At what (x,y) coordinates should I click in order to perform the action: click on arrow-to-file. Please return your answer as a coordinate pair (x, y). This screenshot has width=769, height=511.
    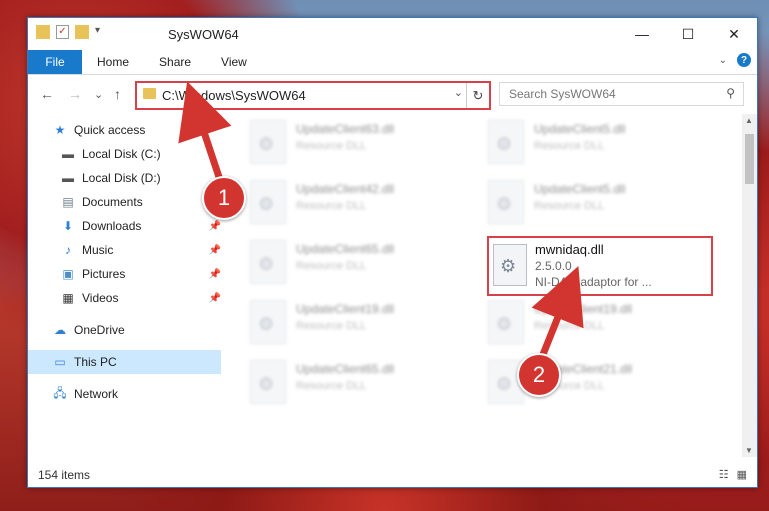
    Looking at the image, I should click on (557, 315).